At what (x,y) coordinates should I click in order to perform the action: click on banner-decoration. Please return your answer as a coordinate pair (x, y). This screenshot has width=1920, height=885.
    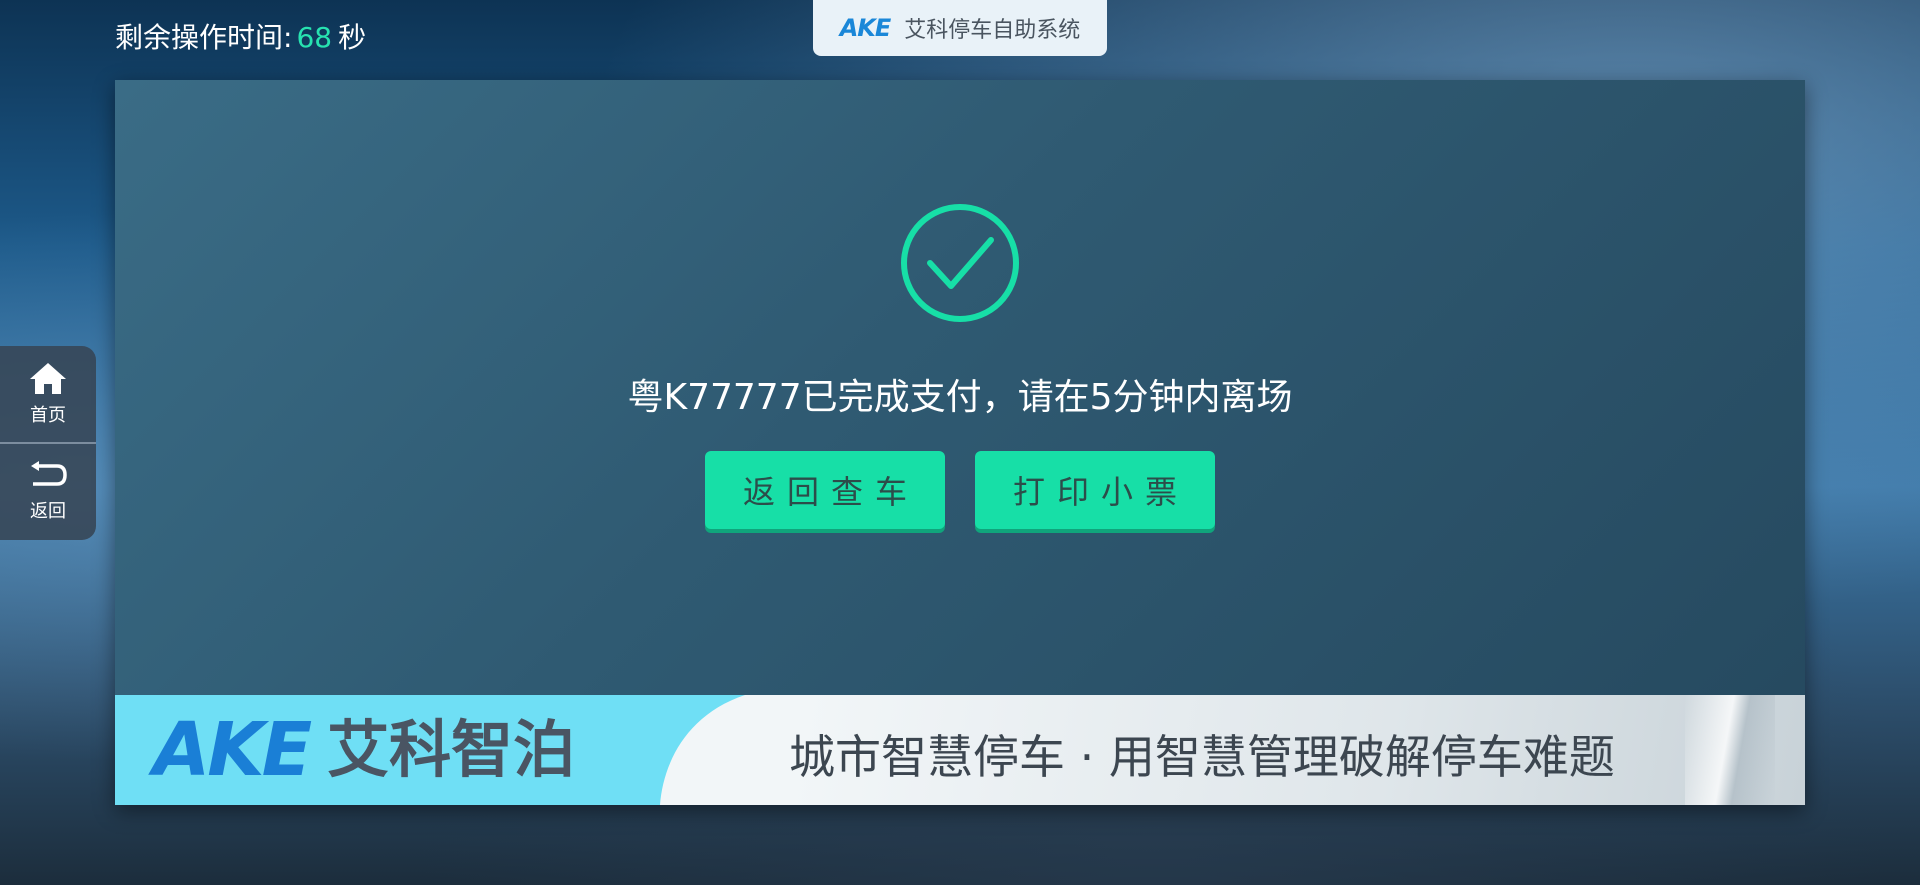
    Looking at the image, I should click on (1730, 750).